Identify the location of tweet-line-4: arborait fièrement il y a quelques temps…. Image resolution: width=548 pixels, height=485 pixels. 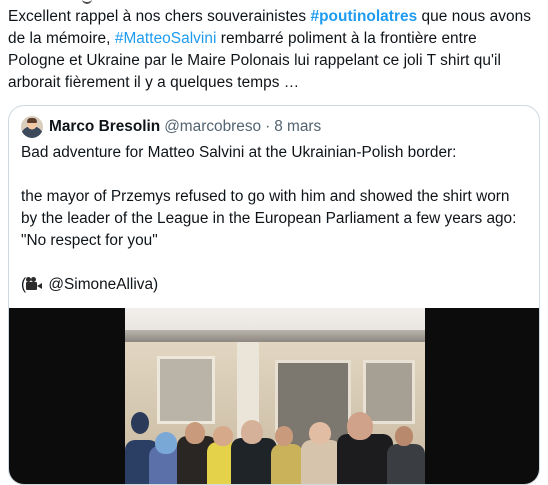
(154, 82).